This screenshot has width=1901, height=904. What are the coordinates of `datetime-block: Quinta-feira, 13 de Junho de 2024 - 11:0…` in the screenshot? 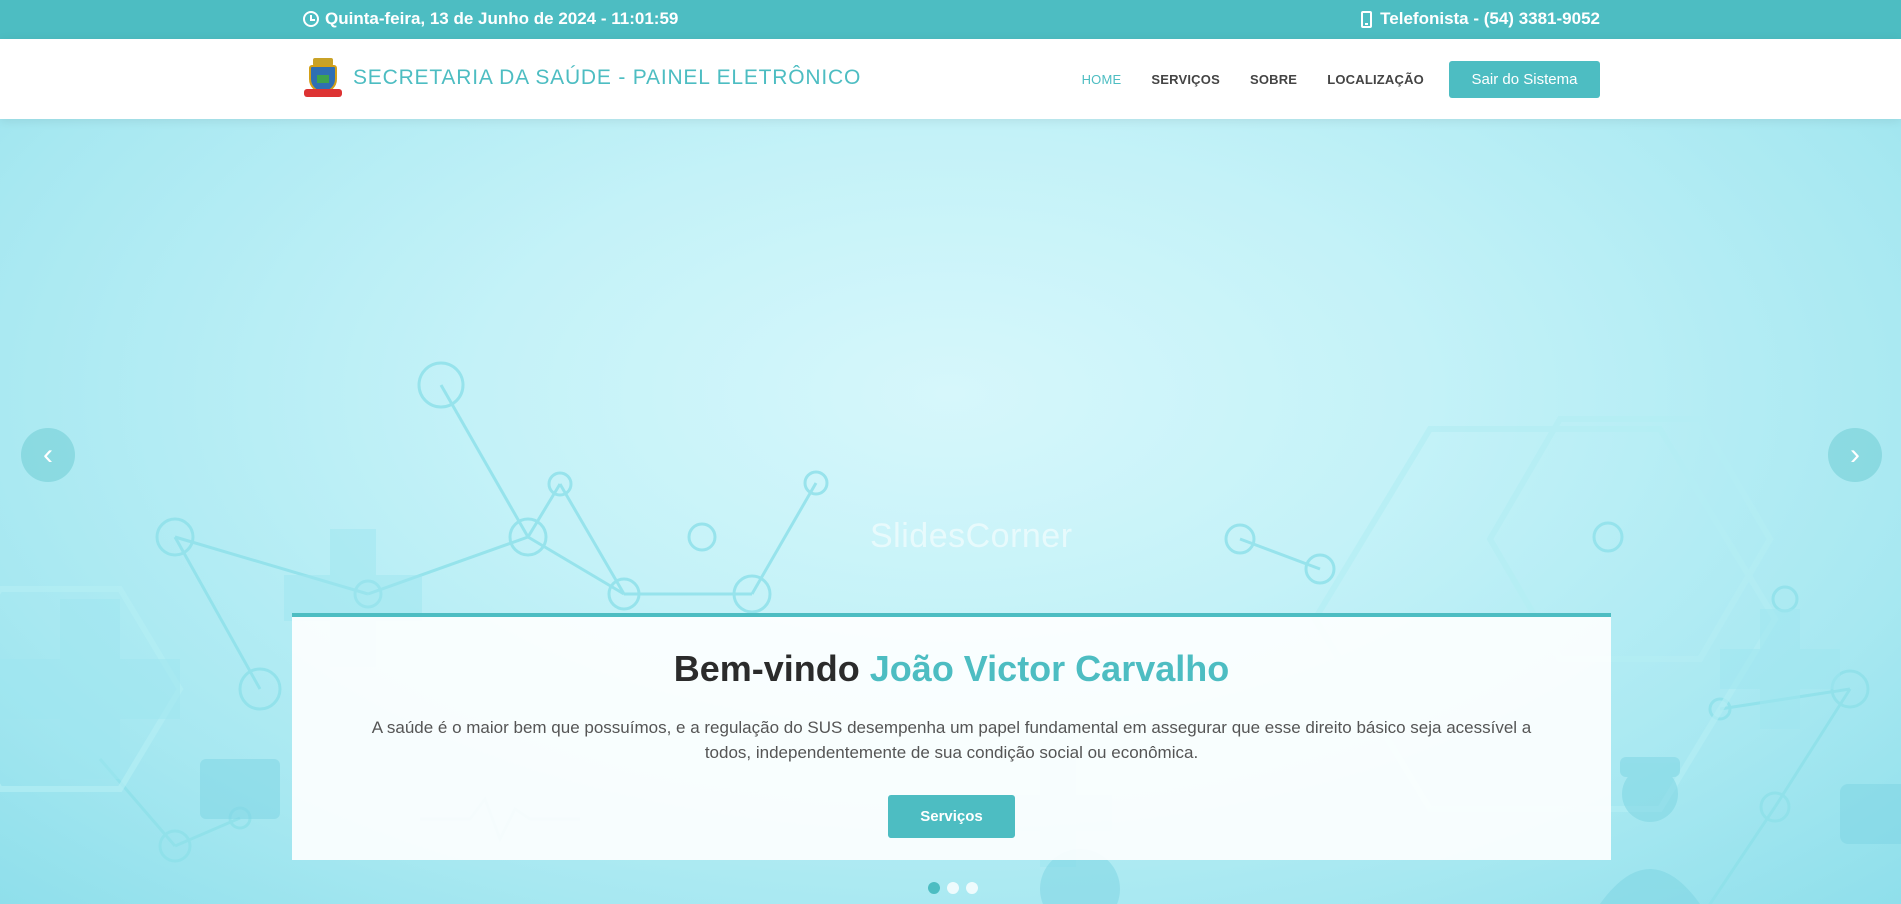 It's located at (490, 19).